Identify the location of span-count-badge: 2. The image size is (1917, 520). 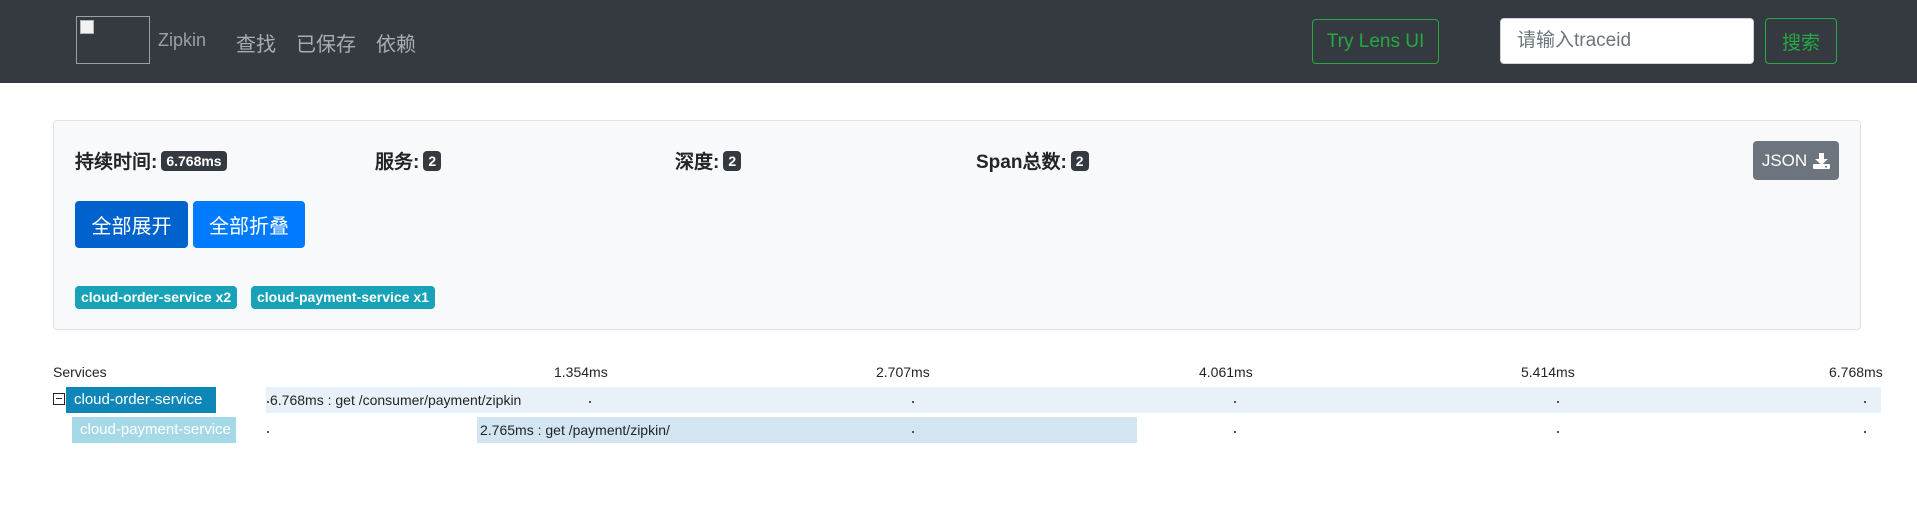
(1079, 161).